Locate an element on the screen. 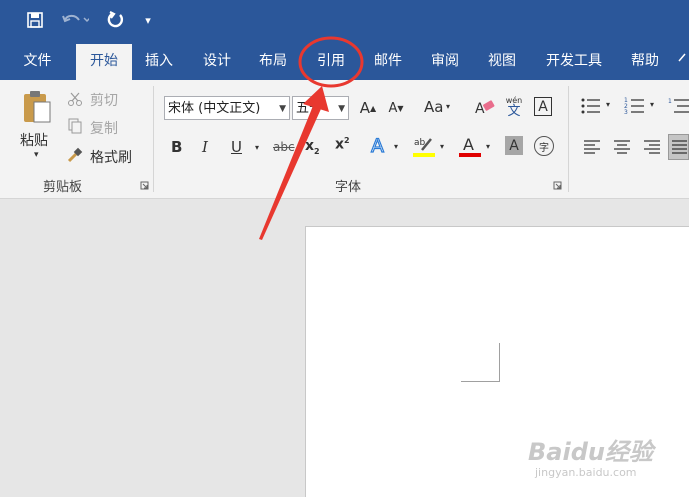 This screenshot has width=689, height=497. annotation-overlay is located at coordinates (311, 138).